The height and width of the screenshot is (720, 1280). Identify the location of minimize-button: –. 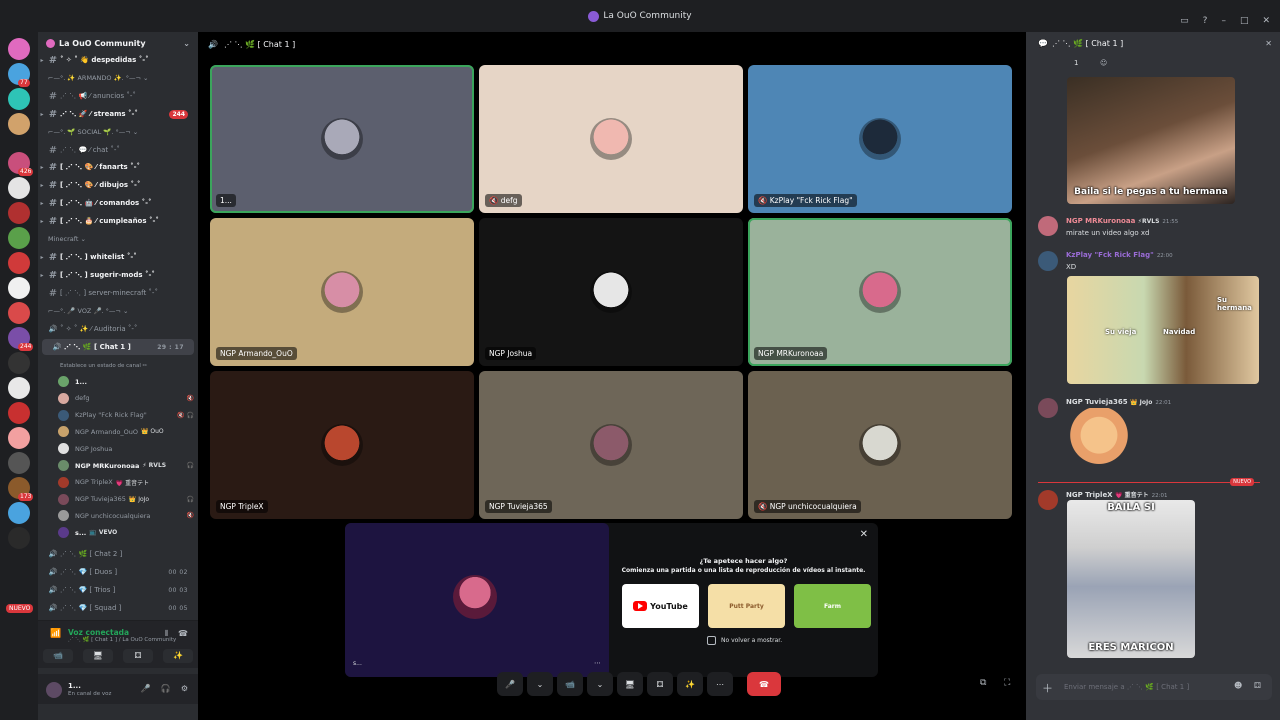
(1223, 21).